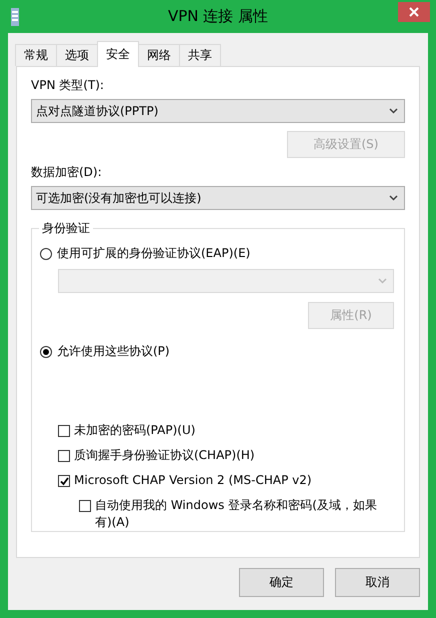 The image size is (436, 618). Describe the element at coordinates (68, 85) in the screenshot. I see `field-label: VPN 类型(T):` at that location.